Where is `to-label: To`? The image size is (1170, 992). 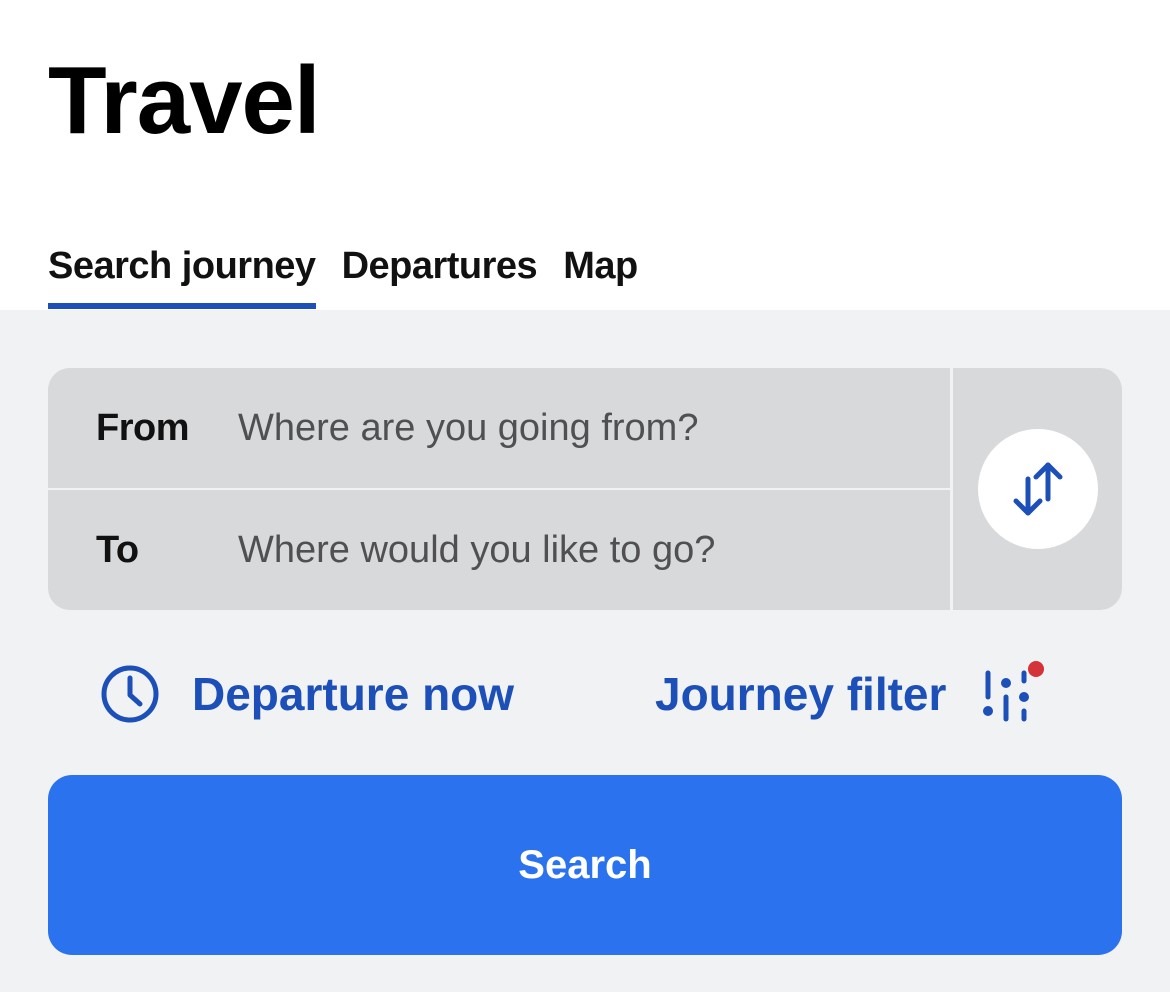
to-label: To is located at coordinates (117, 549).